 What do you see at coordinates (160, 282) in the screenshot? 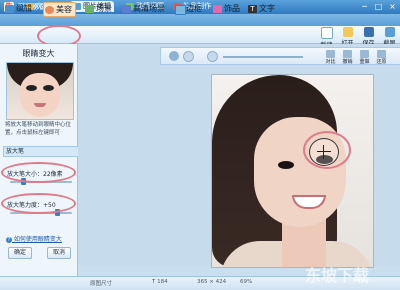
I see `status-coordinate: T 184` at bounding box center [160, 282].